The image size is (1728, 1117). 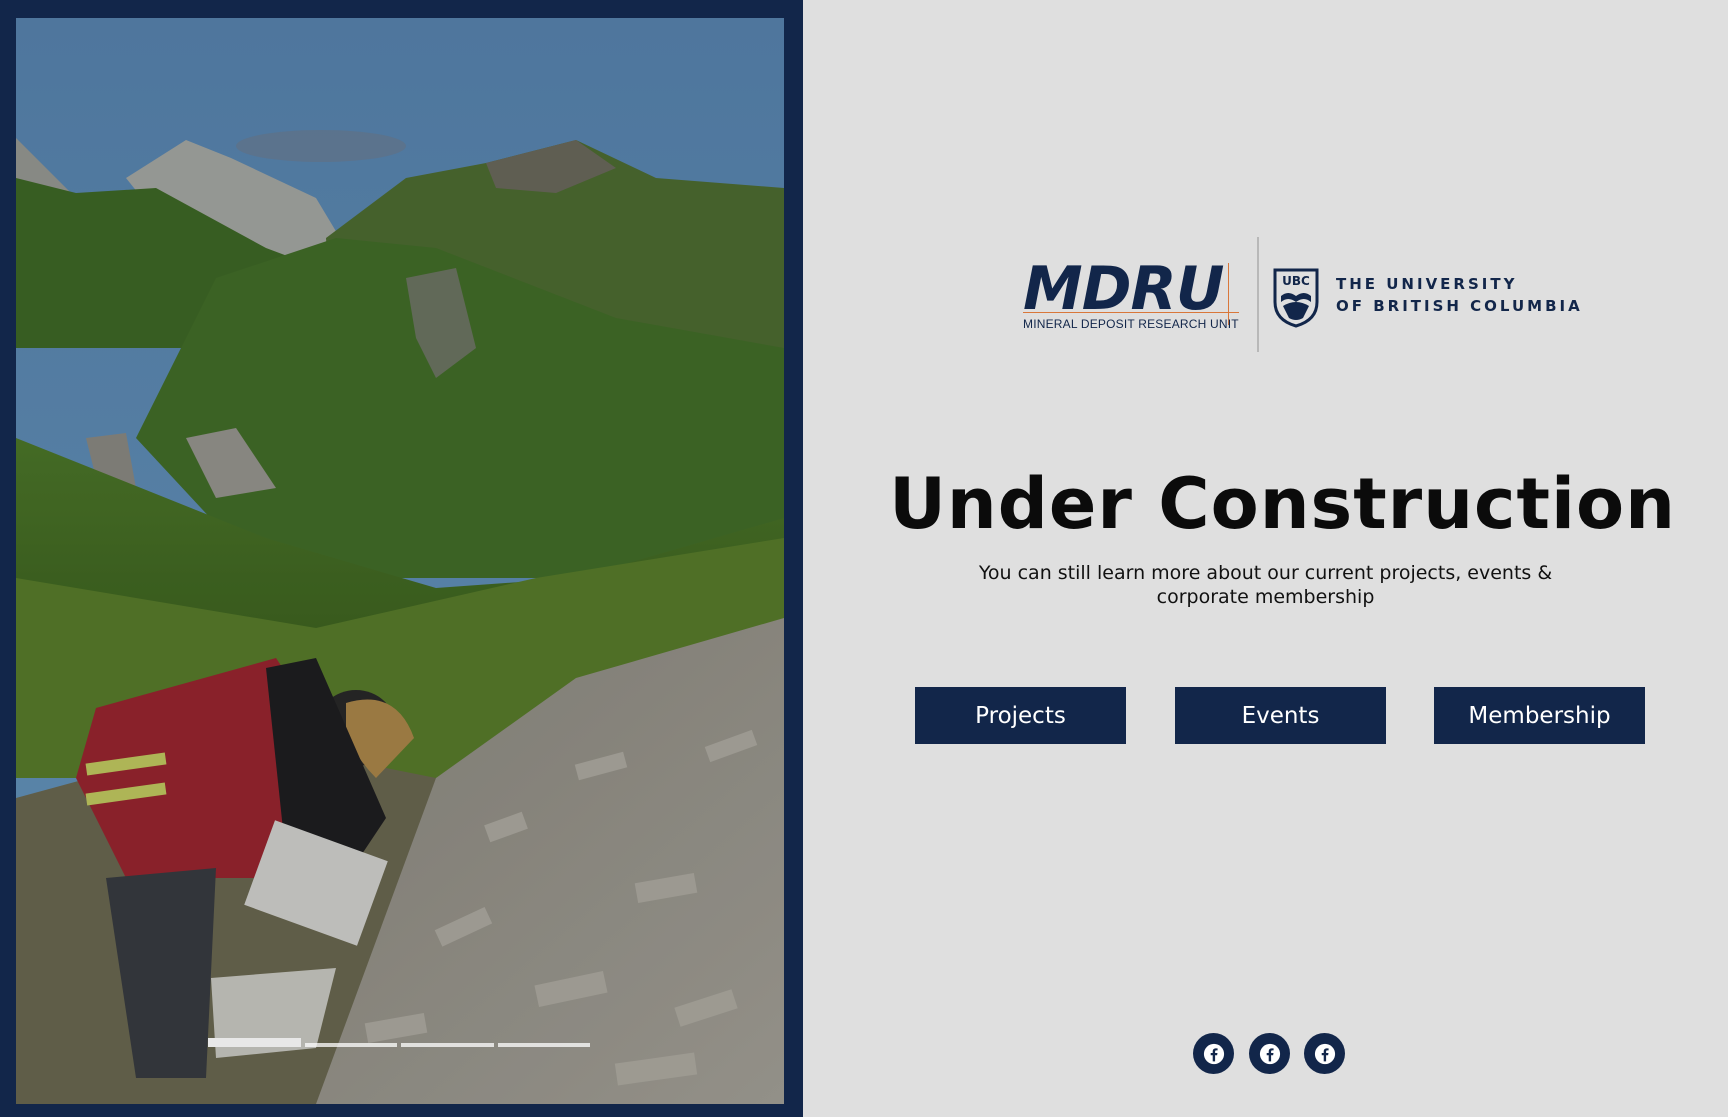 What do you see at coordinates (1427, 284) in the screenshot?
I see `ubc-line-1: THE UNIVERSITY` at bounding box center [1427, 284].